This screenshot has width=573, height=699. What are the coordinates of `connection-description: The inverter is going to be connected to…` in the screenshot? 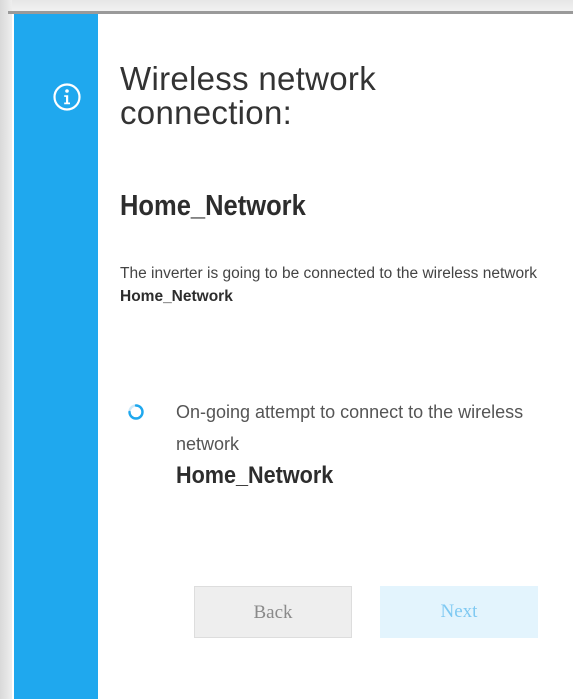 It's located at (340, 285).